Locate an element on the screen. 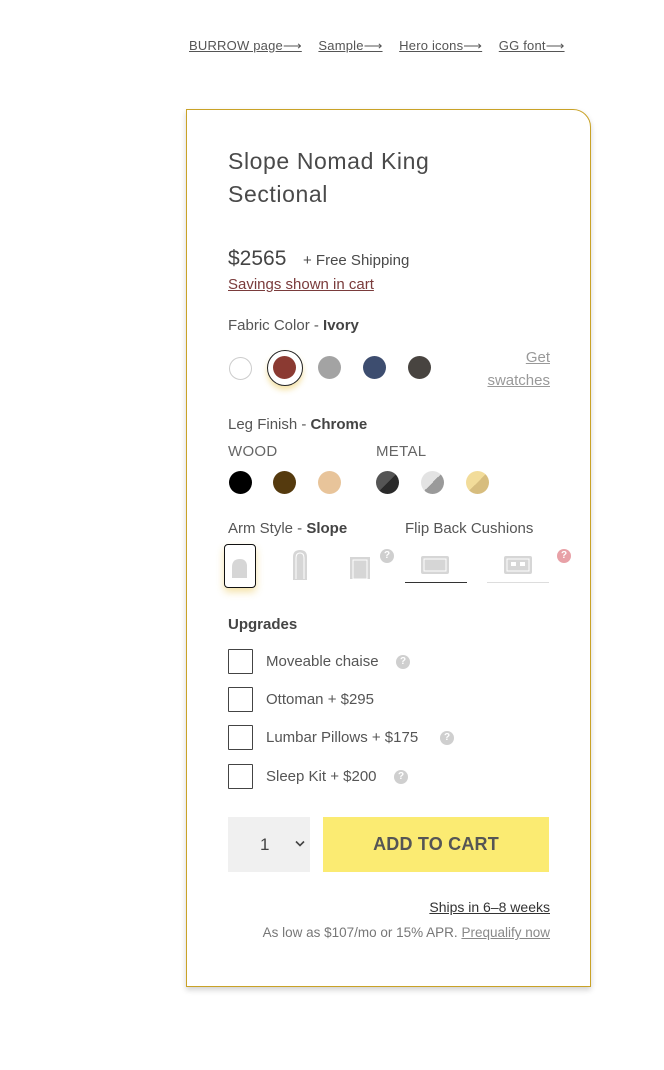  leg-swatch-oak is located at coordinates (329, 482).